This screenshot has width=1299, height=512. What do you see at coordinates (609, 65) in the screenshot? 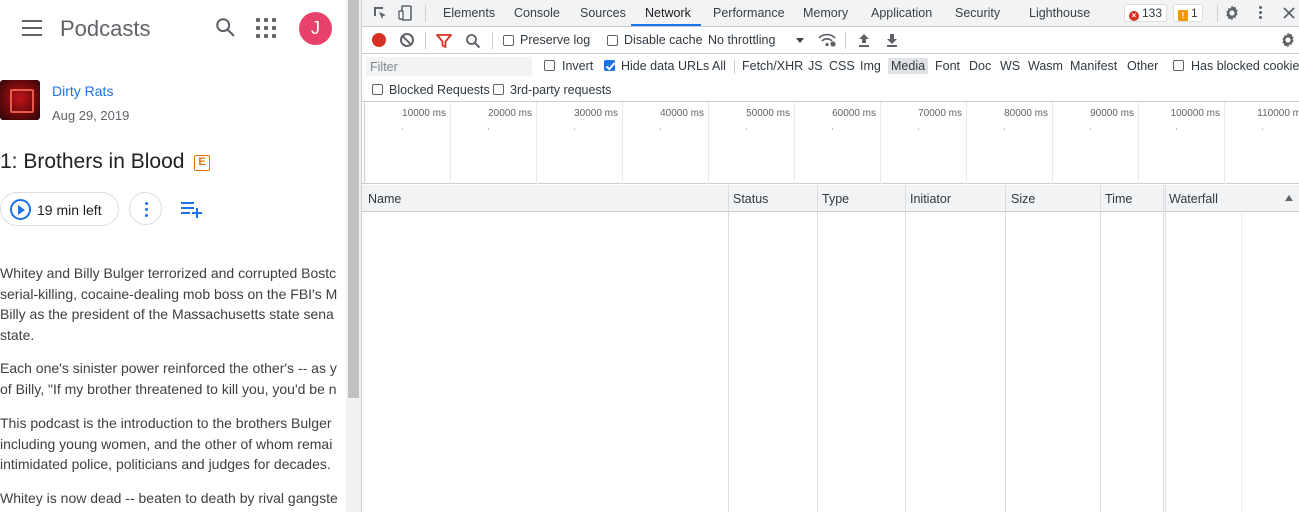
I see `hide-data-urls-checkbox` at bounding box center [609, 65].